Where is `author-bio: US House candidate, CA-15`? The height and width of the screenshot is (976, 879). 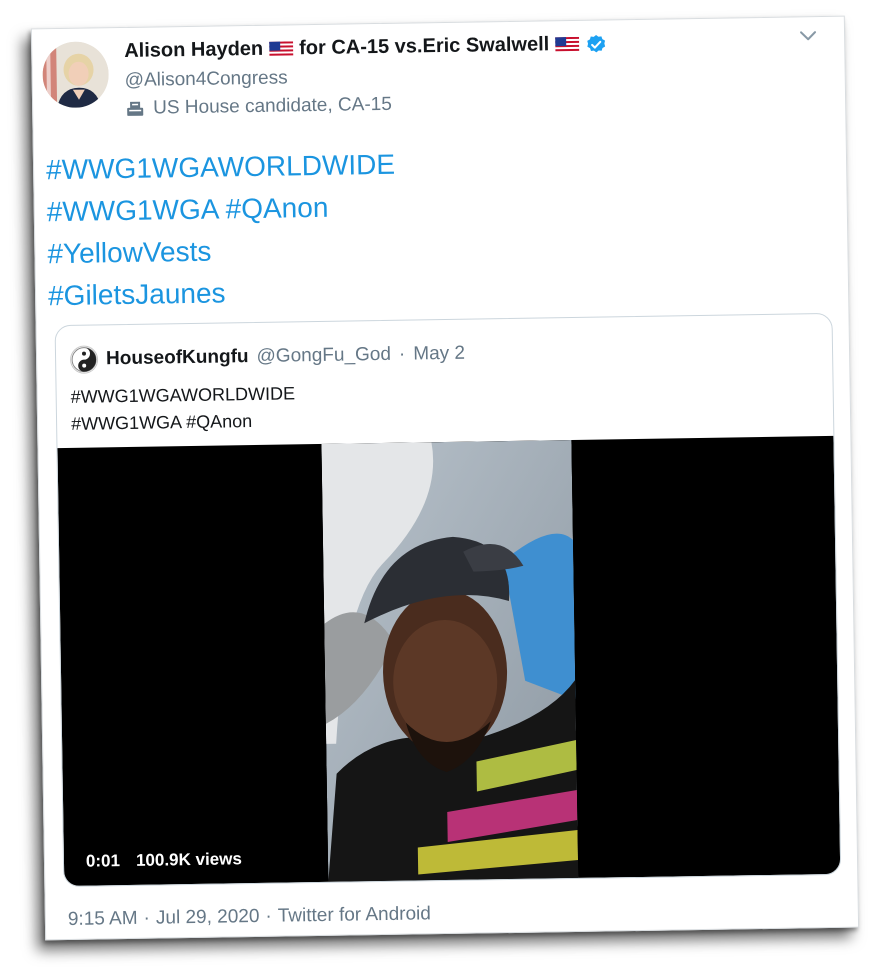
author-bio: US House candidate, CA-15 is located at coordinates (258, 107).